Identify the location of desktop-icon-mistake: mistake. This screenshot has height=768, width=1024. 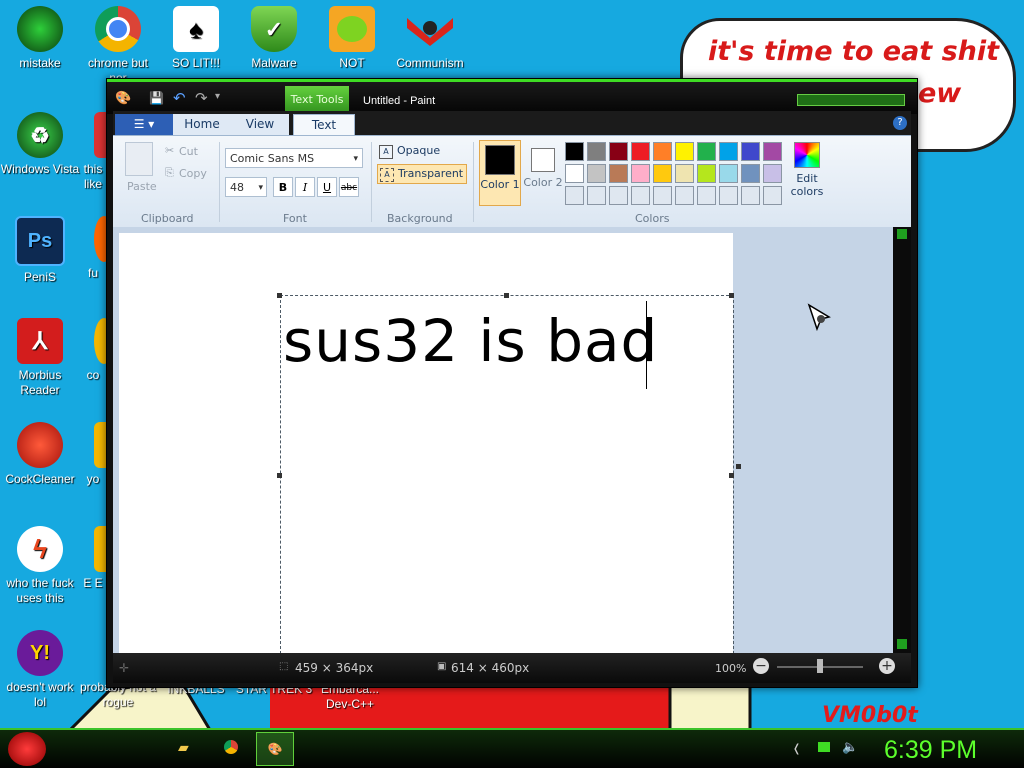
(40, 38).